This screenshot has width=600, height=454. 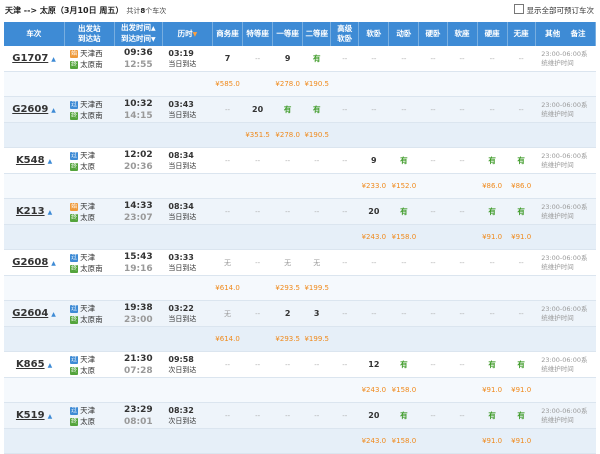 What do you see at coordinates (138, 34) in the screenshot?
I see `col-times: 出发时间▲ 到达时间▼` at bounding box center [138, 34].